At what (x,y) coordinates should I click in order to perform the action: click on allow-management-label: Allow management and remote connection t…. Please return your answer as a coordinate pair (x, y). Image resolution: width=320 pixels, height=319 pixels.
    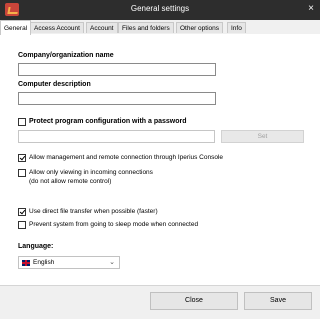
    Looking at the image, I should click on (126, 157).